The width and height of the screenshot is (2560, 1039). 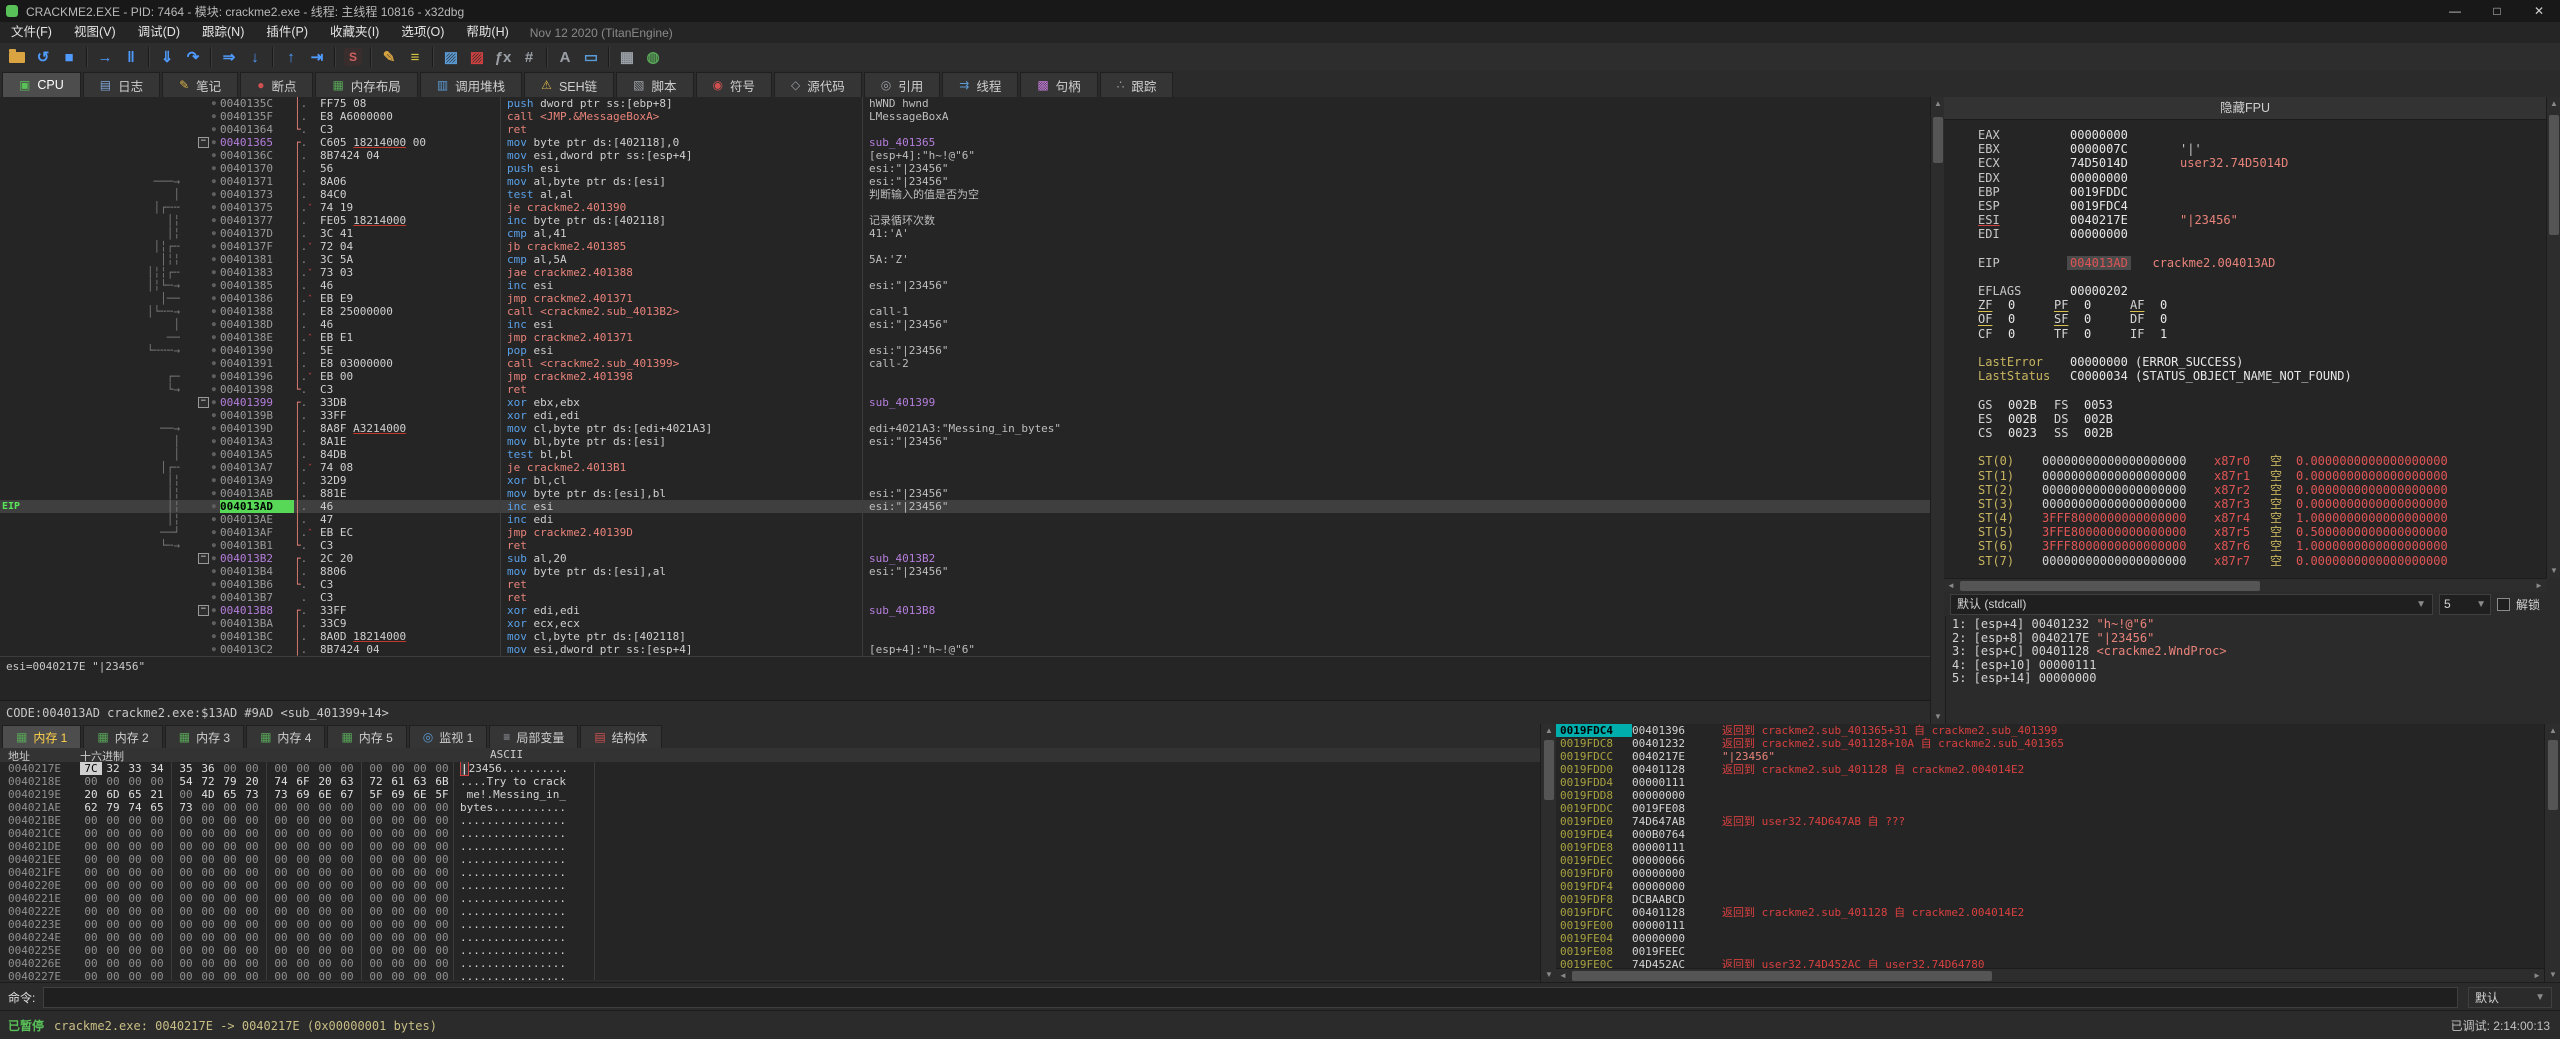 I want to click on disasm-row: │ ● 004013A5 │. 84DB test bl,bl, so click(x=965, y=454).